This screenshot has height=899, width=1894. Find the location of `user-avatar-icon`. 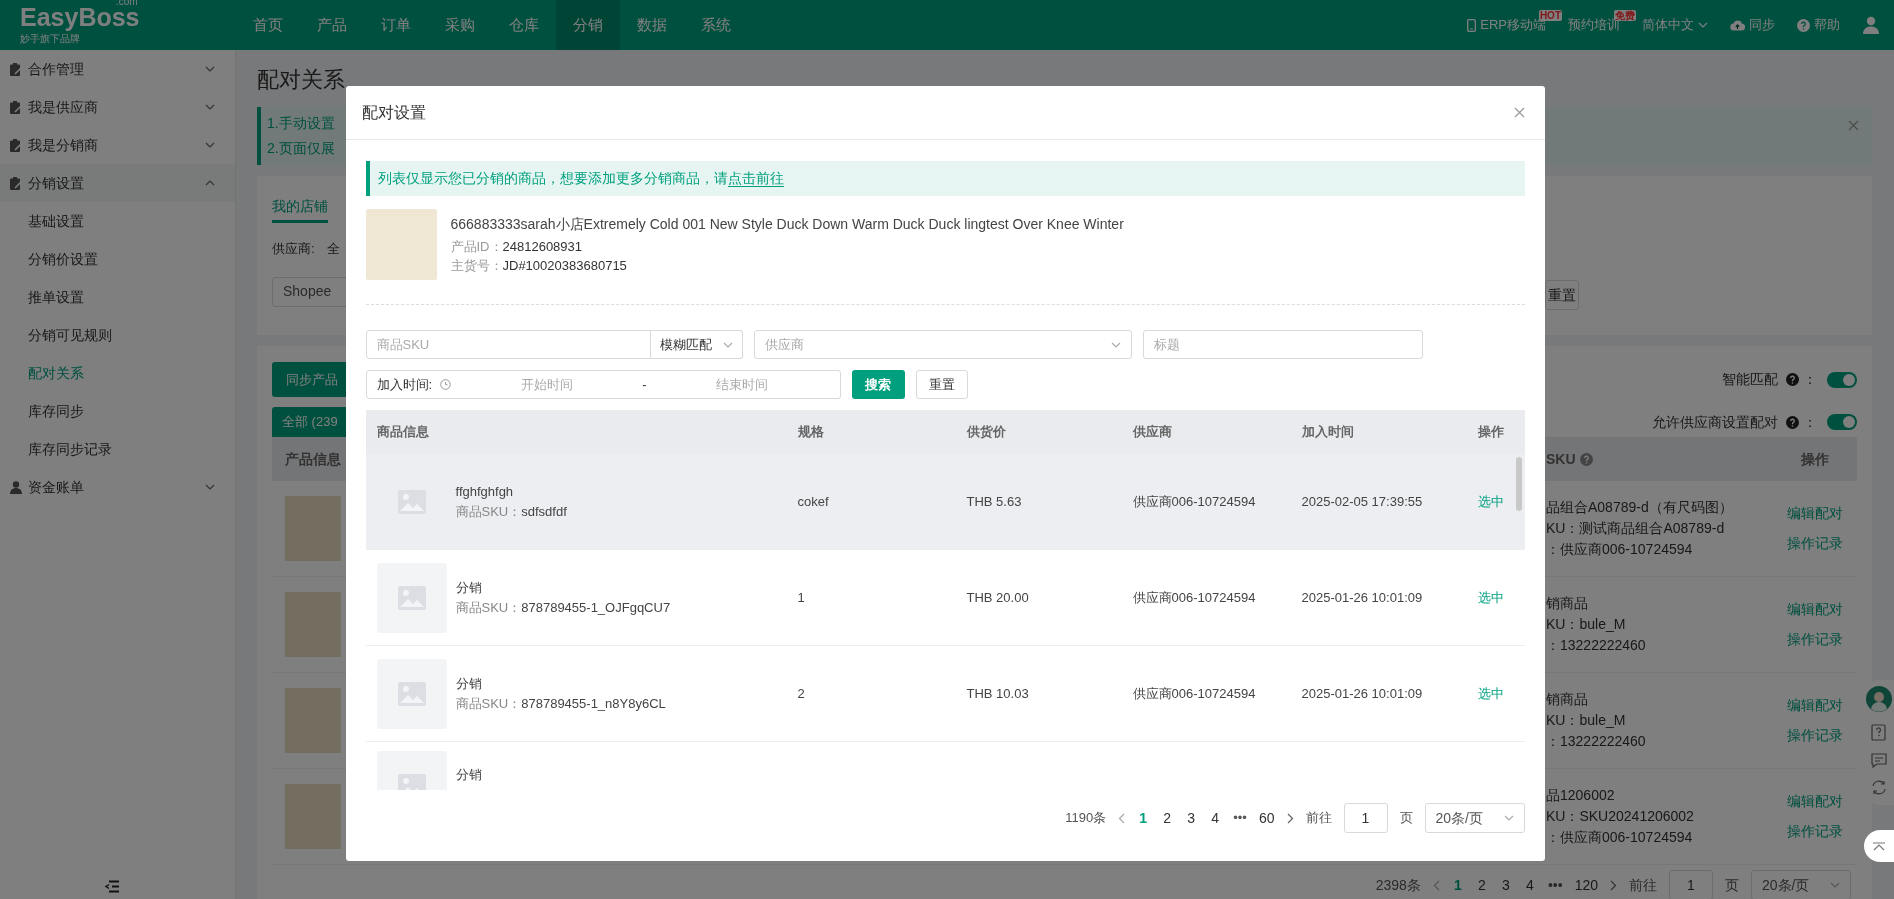

user-avatar-icon is located at coordinates (1871, 25).